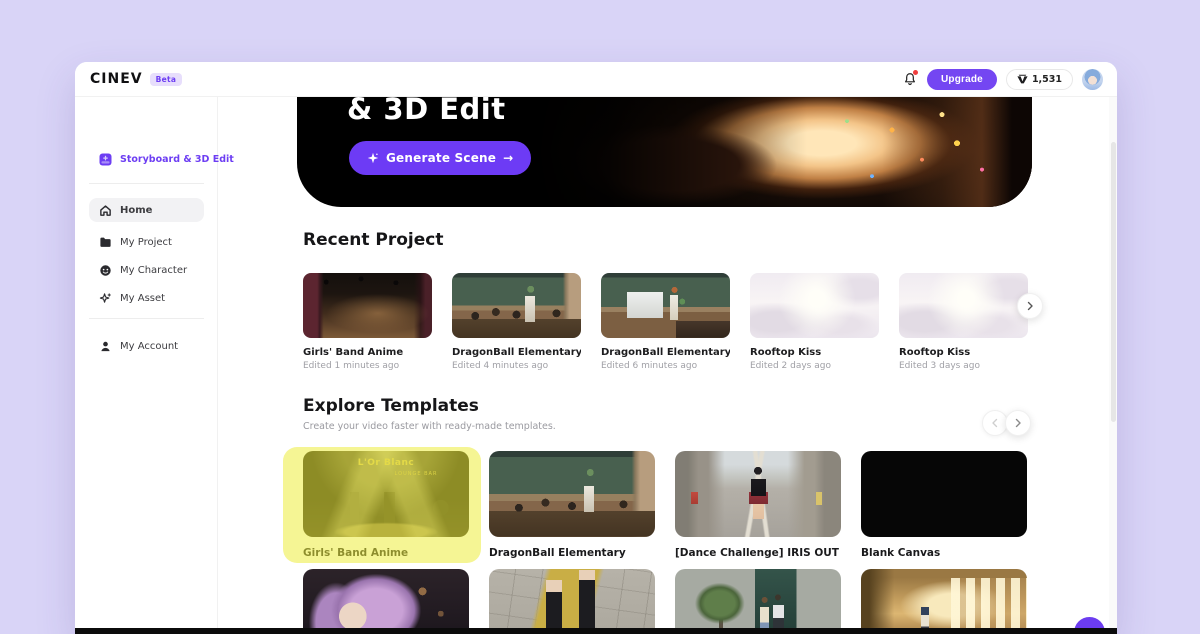 The image size is (1200, 634). I want to click on template-thumbnail: L'Or Blanc LOUNGE BAR, so click(386, 494).